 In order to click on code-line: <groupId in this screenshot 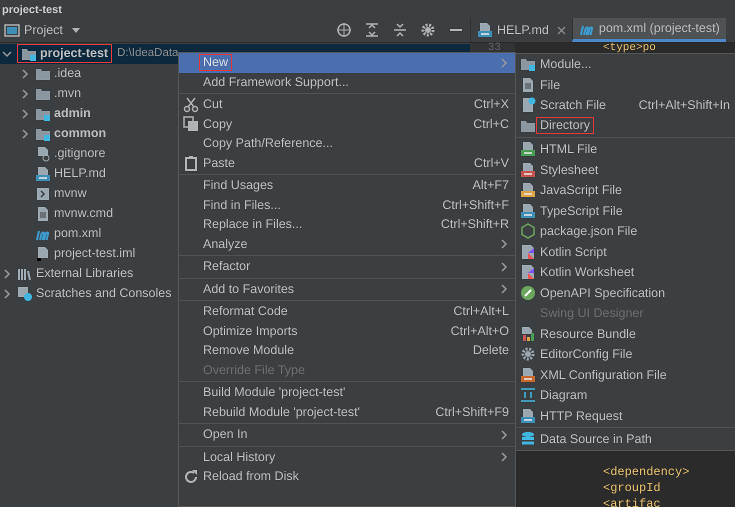, I will do `click(632, 488)`.